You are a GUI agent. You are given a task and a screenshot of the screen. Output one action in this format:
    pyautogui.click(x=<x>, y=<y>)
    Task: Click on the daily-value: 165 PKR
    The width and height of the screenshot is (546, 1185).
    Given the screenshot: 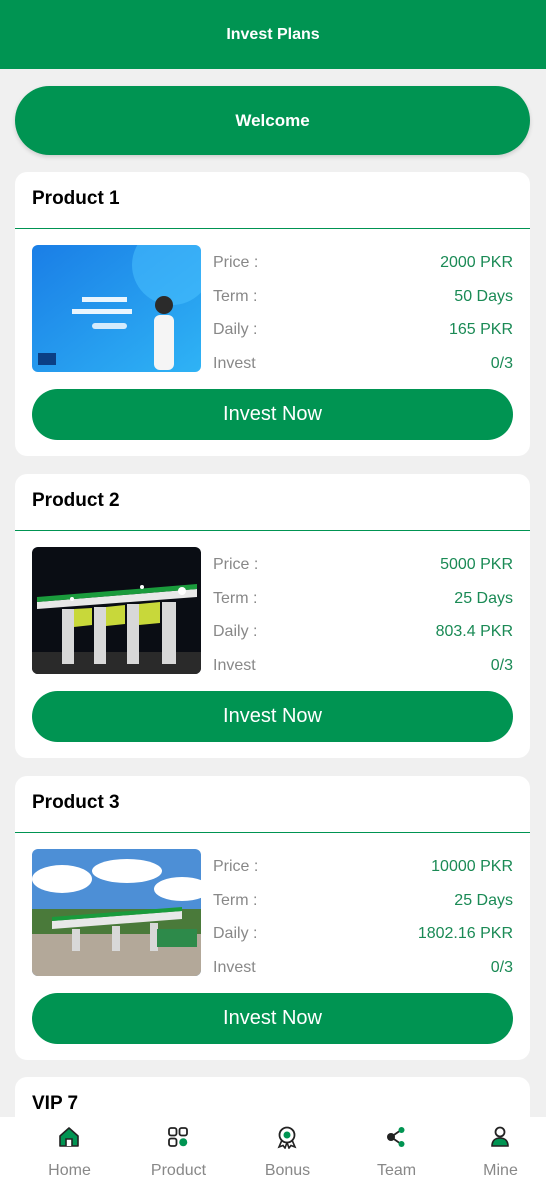 What is the action you would take?
    pyautogui.click(x=480, y=329)
    